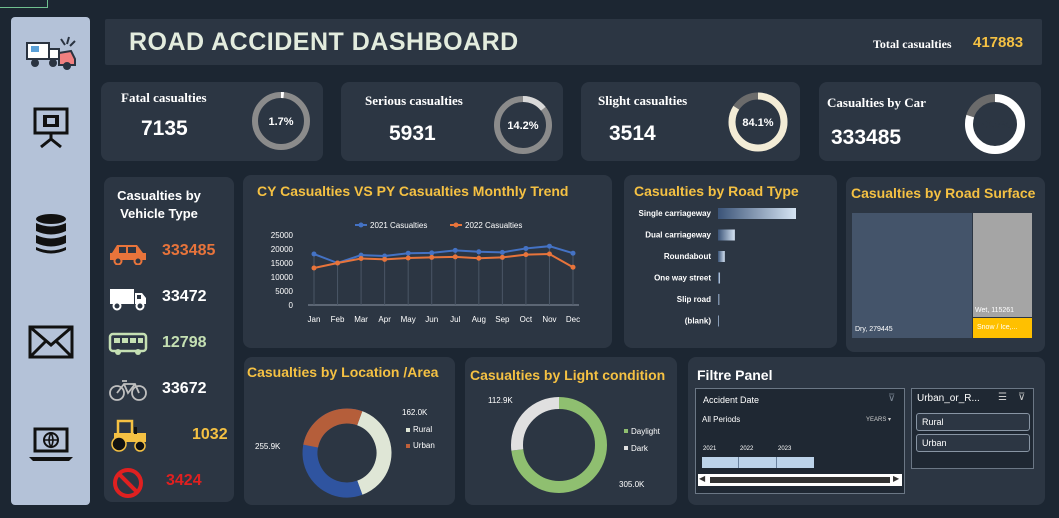 The width and height of the screenshot is (1059, 518). What do you see at coordinates (694, 299) in the screenshot?
I see `road-type-label: Slip road` at bounding box center [694, 299].